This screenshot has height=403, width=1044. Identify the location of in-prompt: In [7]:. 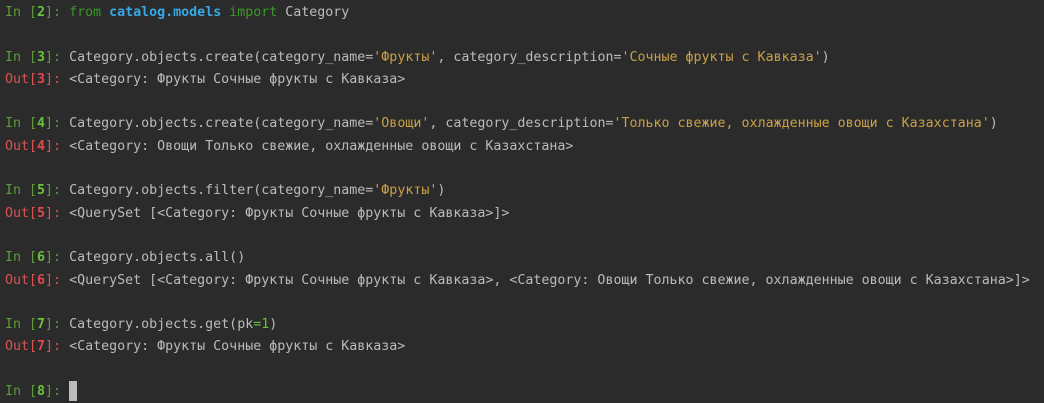
(37, 325).